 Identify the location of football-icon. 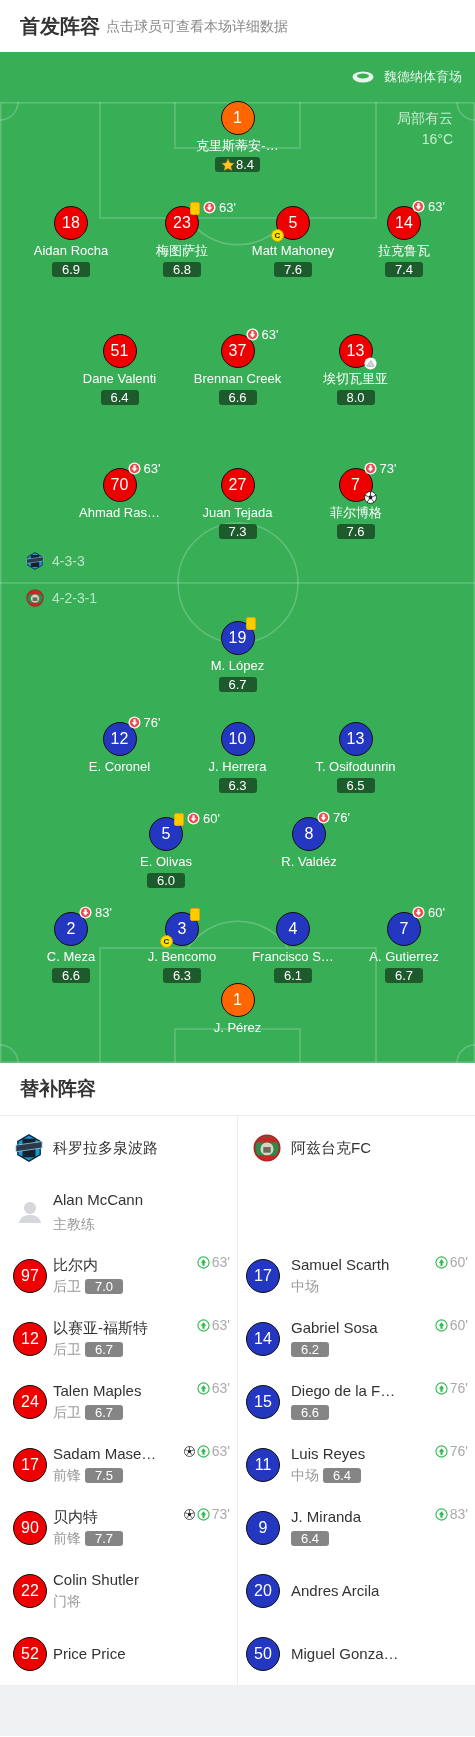
(370, 497).